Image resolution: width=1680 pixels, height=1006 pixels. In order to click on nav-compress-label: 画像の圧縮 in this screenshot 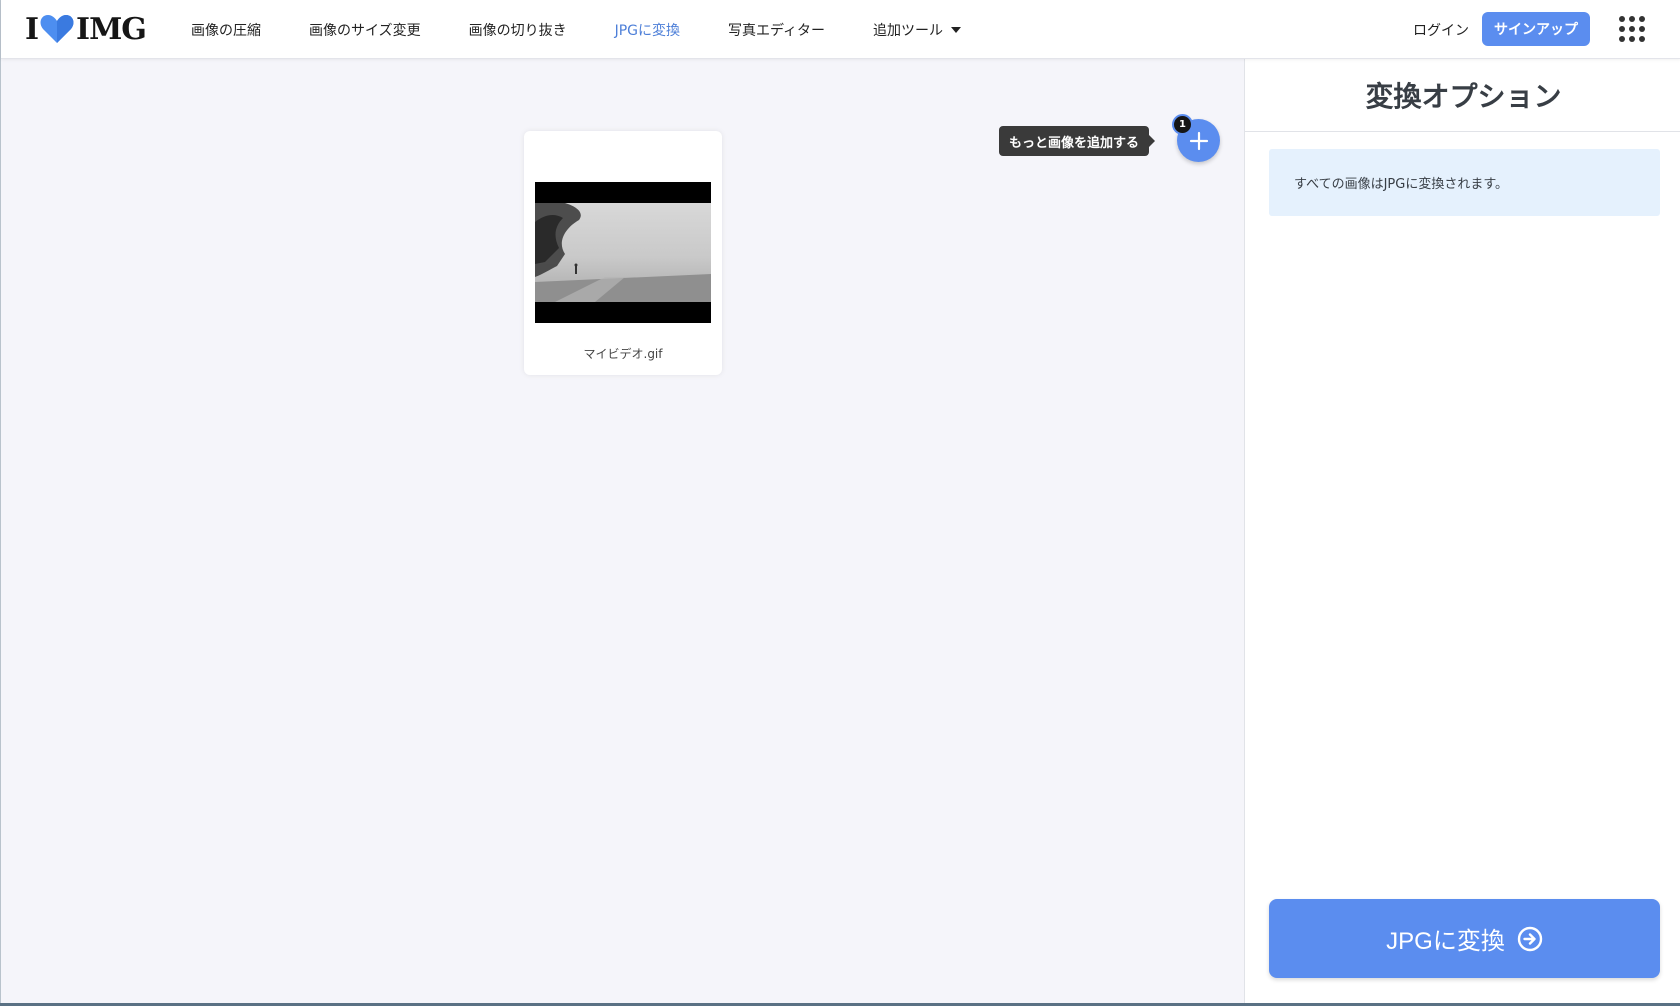, I will do `click(226, 30)`.